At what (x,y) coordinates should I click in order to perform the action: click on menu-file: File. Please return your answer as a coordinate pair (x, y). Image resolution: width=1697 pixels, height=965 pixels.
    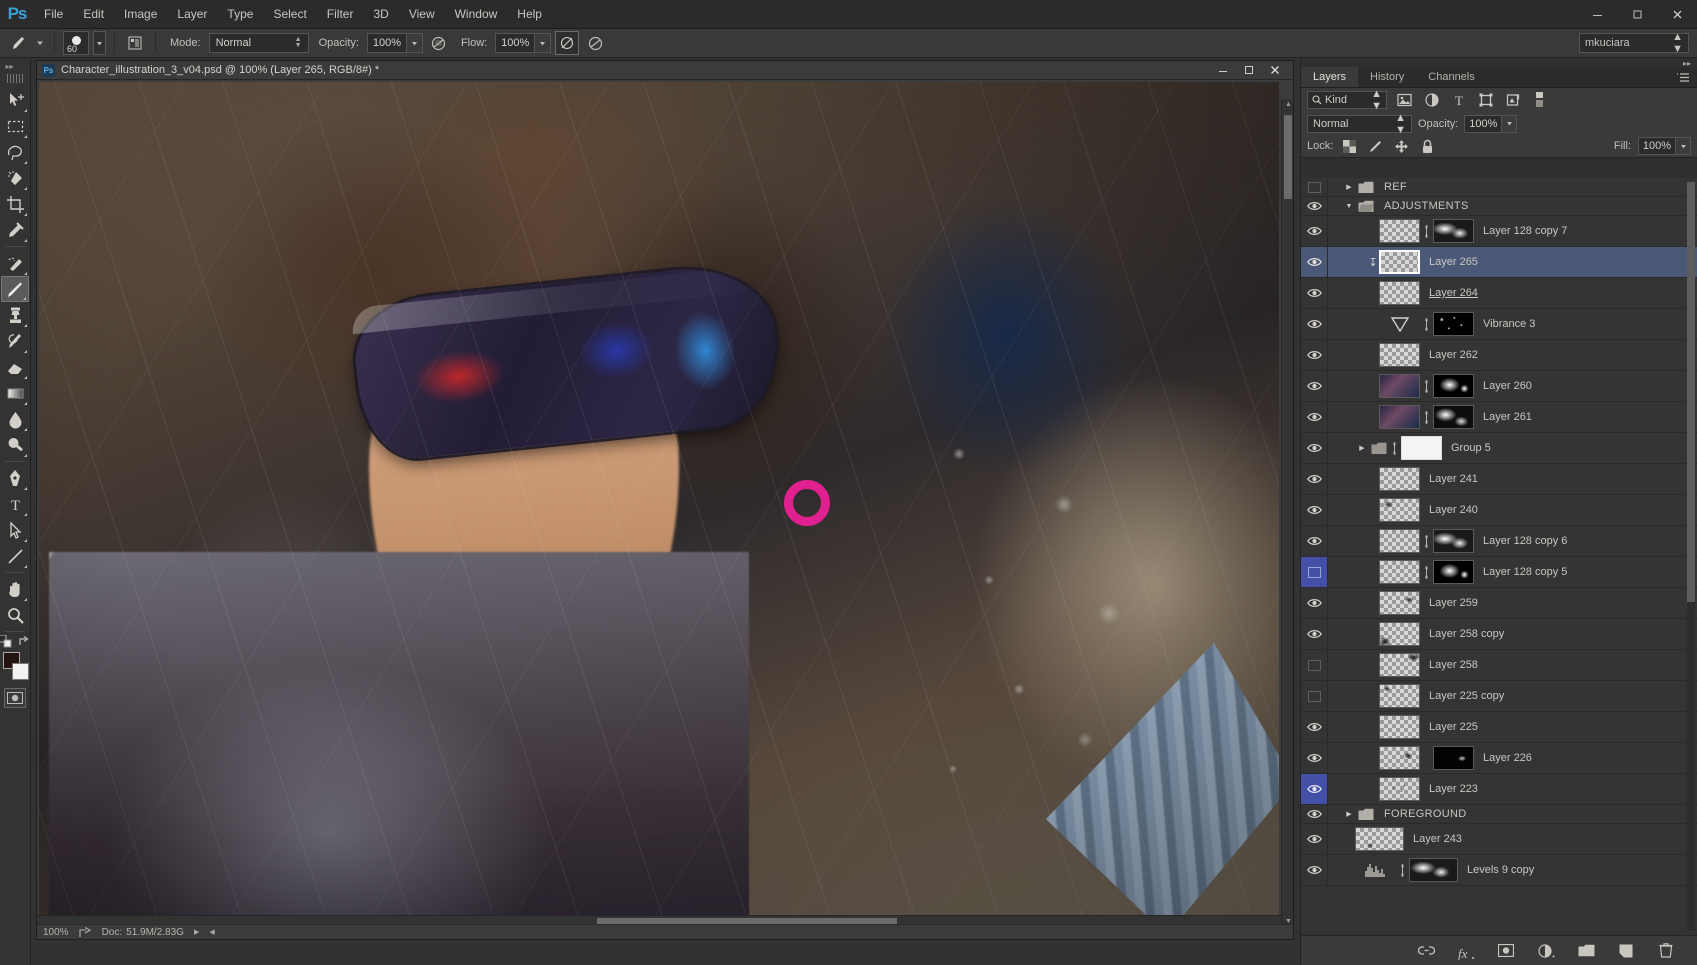
    Looking at the image, I should click on (53, 14).